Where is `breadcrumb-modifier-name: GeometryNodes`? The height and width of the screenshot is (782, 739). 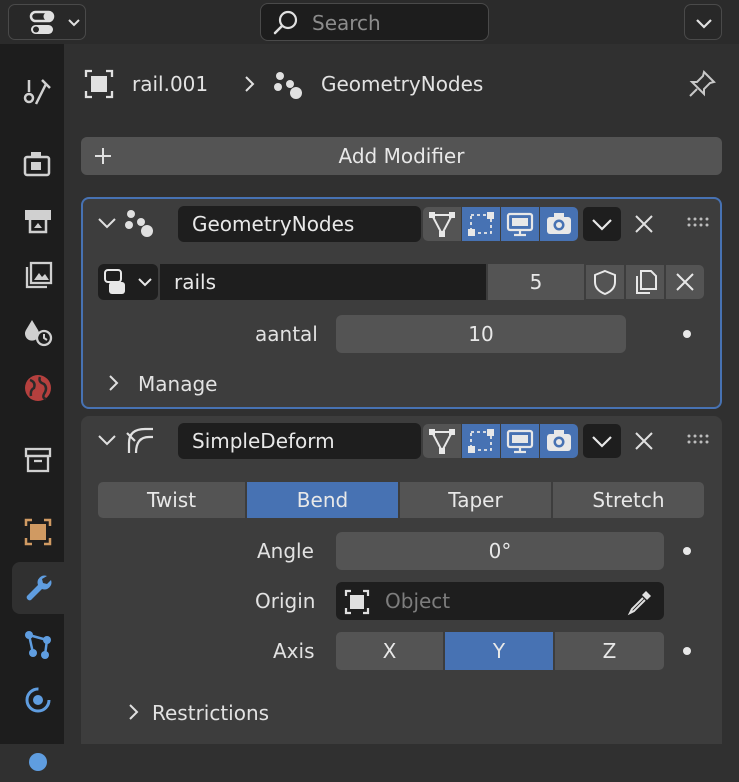 breadcrumb-modifier-name: GeometryNodes is located at coordinates (402, 84).